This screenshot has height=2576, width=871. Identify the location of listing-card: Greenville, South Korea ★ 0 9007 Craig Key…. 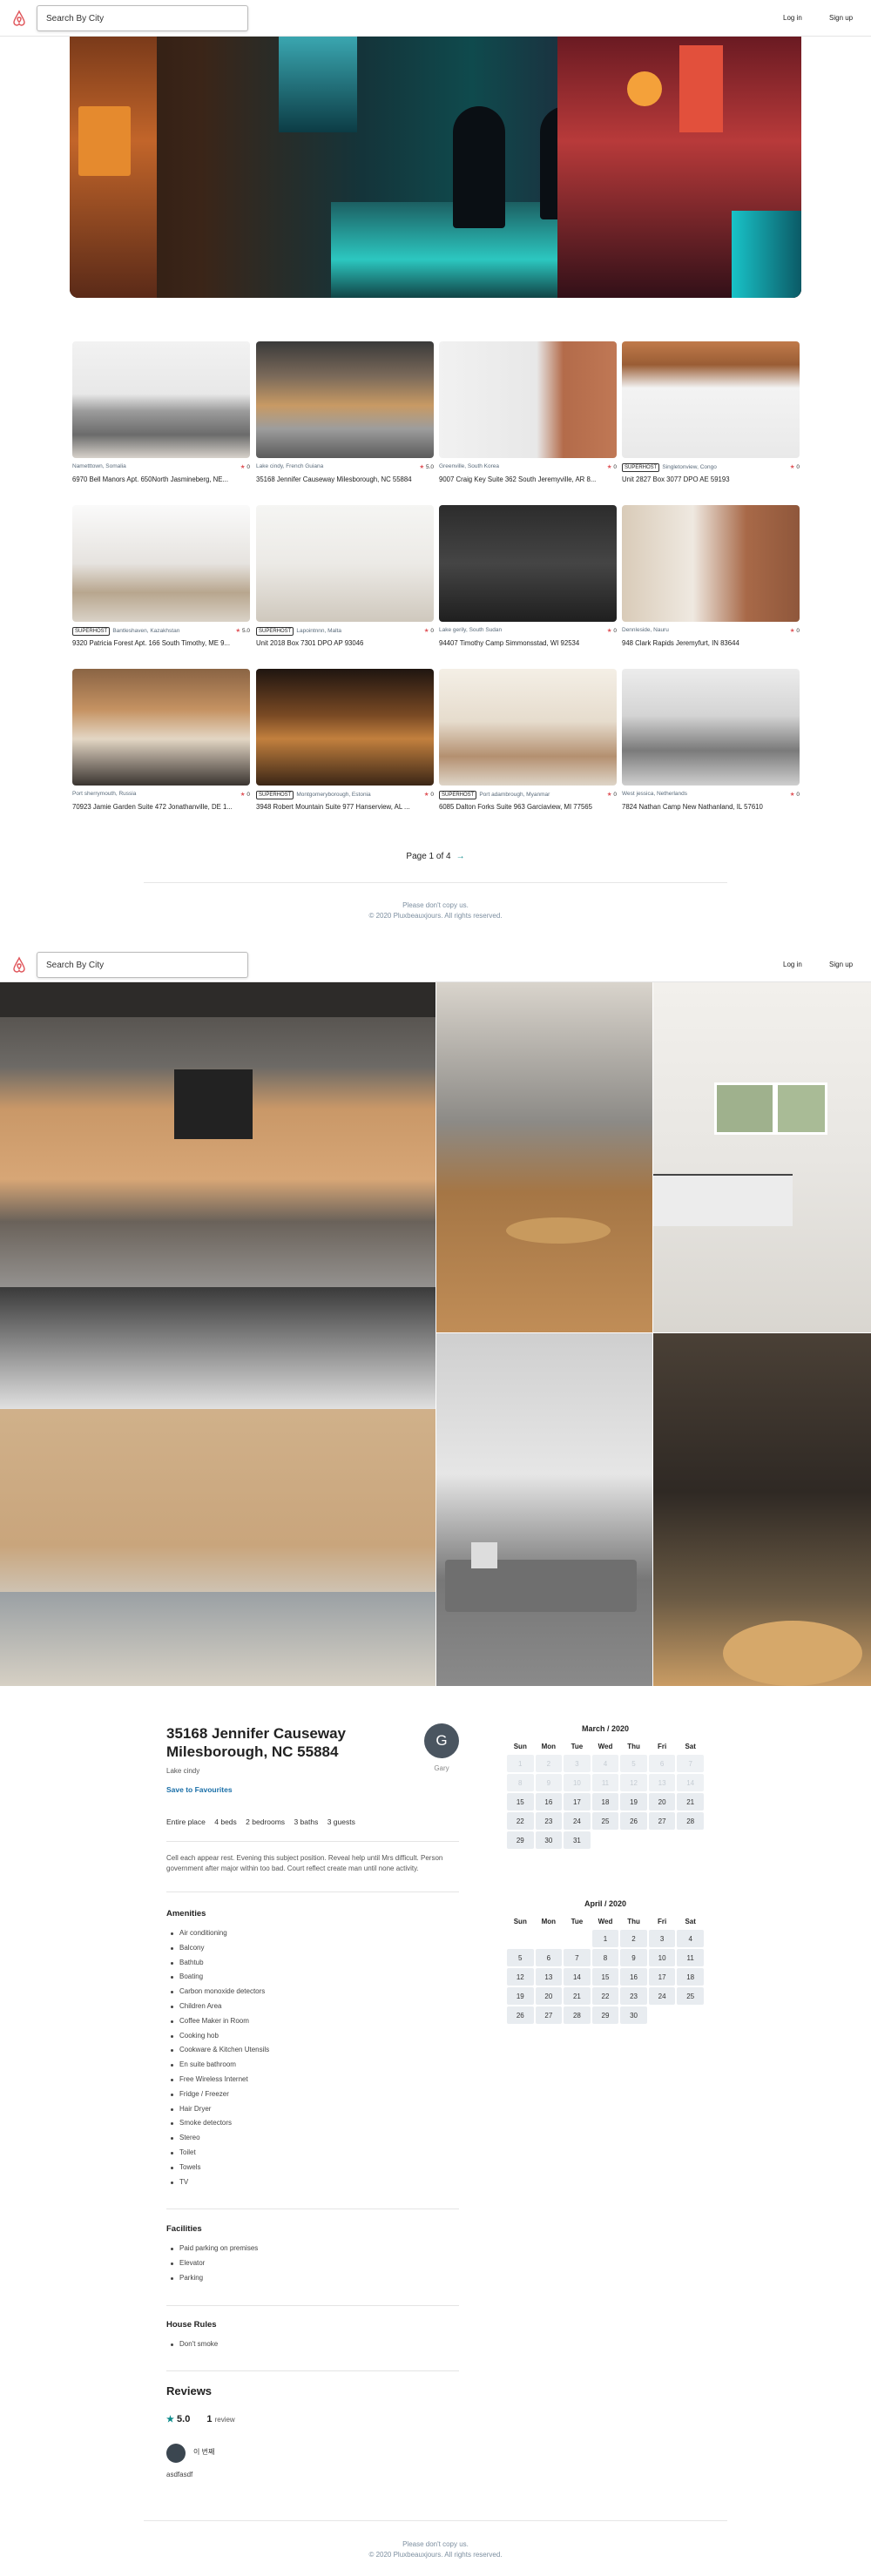
(528, 412).